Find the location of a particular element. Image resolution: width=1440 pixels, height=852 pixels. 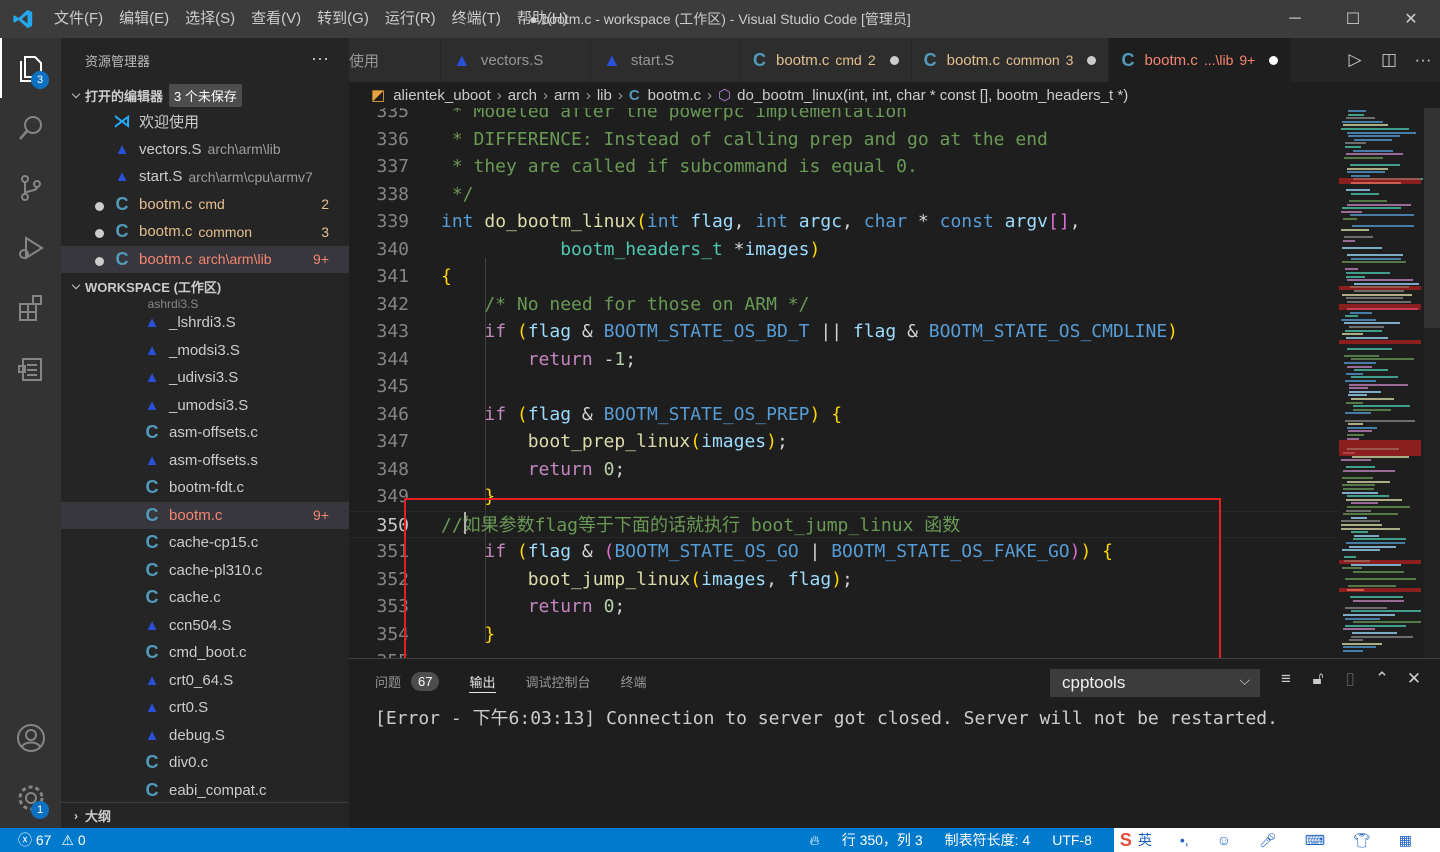

ime-toolbar: S 英 •, ☺ 🎤︎ ⌨ 👕︎ ▦ is located at coordinates (1276, 840).